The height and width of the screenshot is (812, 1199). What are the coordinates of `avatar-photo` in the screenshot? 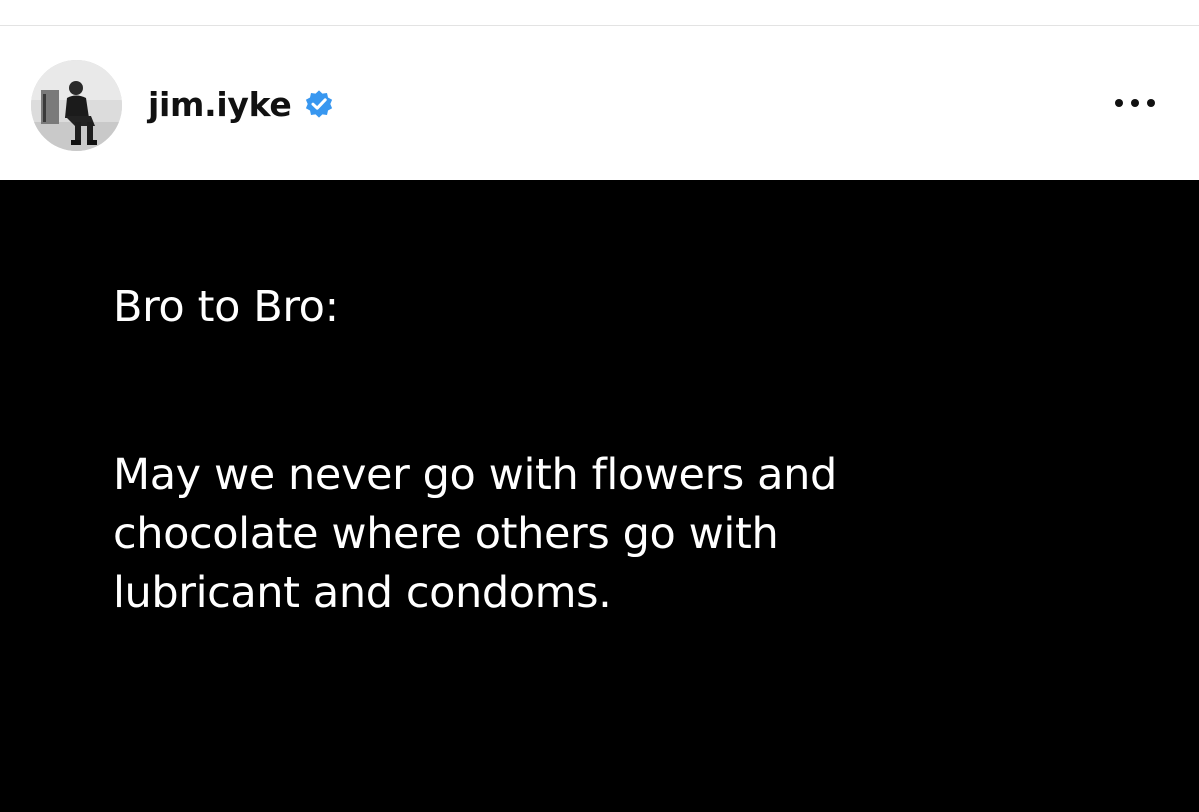 It's located at (76, 105).